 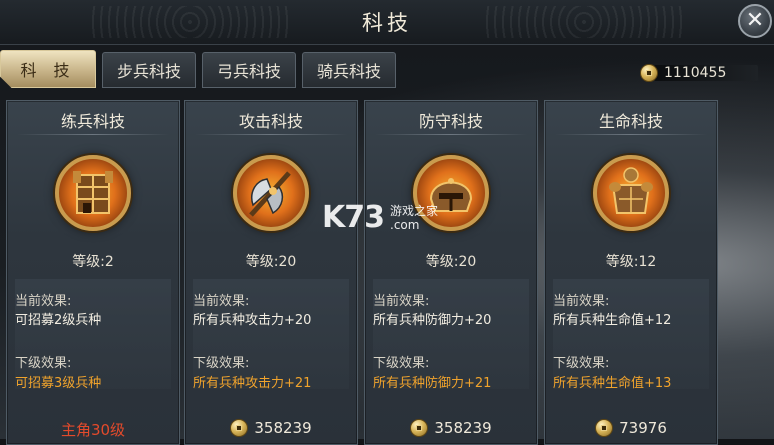 What do you see at coordinates (405, 224) in the screenshot?
I see `watermark-line2: .com` at bounding box center [405, 224].